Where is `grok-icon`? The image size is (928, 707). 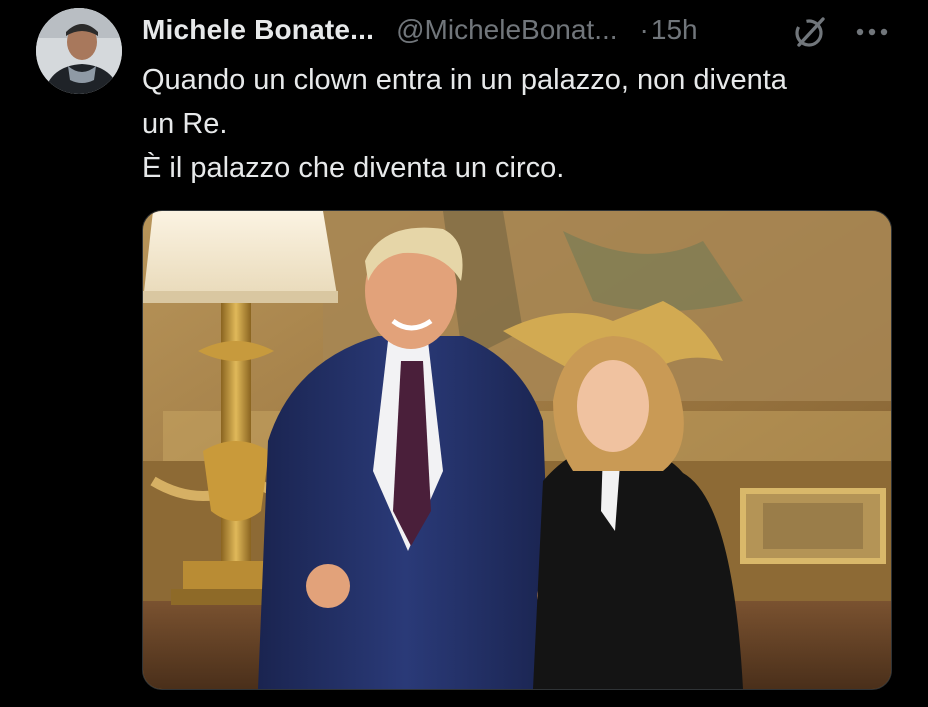
grok-icon is located at coordinates (810, 32).